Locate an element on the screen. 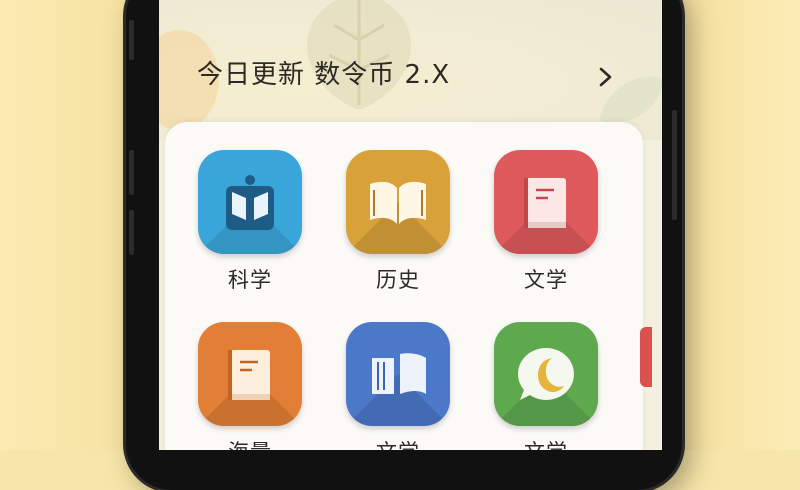 Image resolution: width=800 pixels, height=490 pixels. phone-power-button is located at coordinates (674, 165).